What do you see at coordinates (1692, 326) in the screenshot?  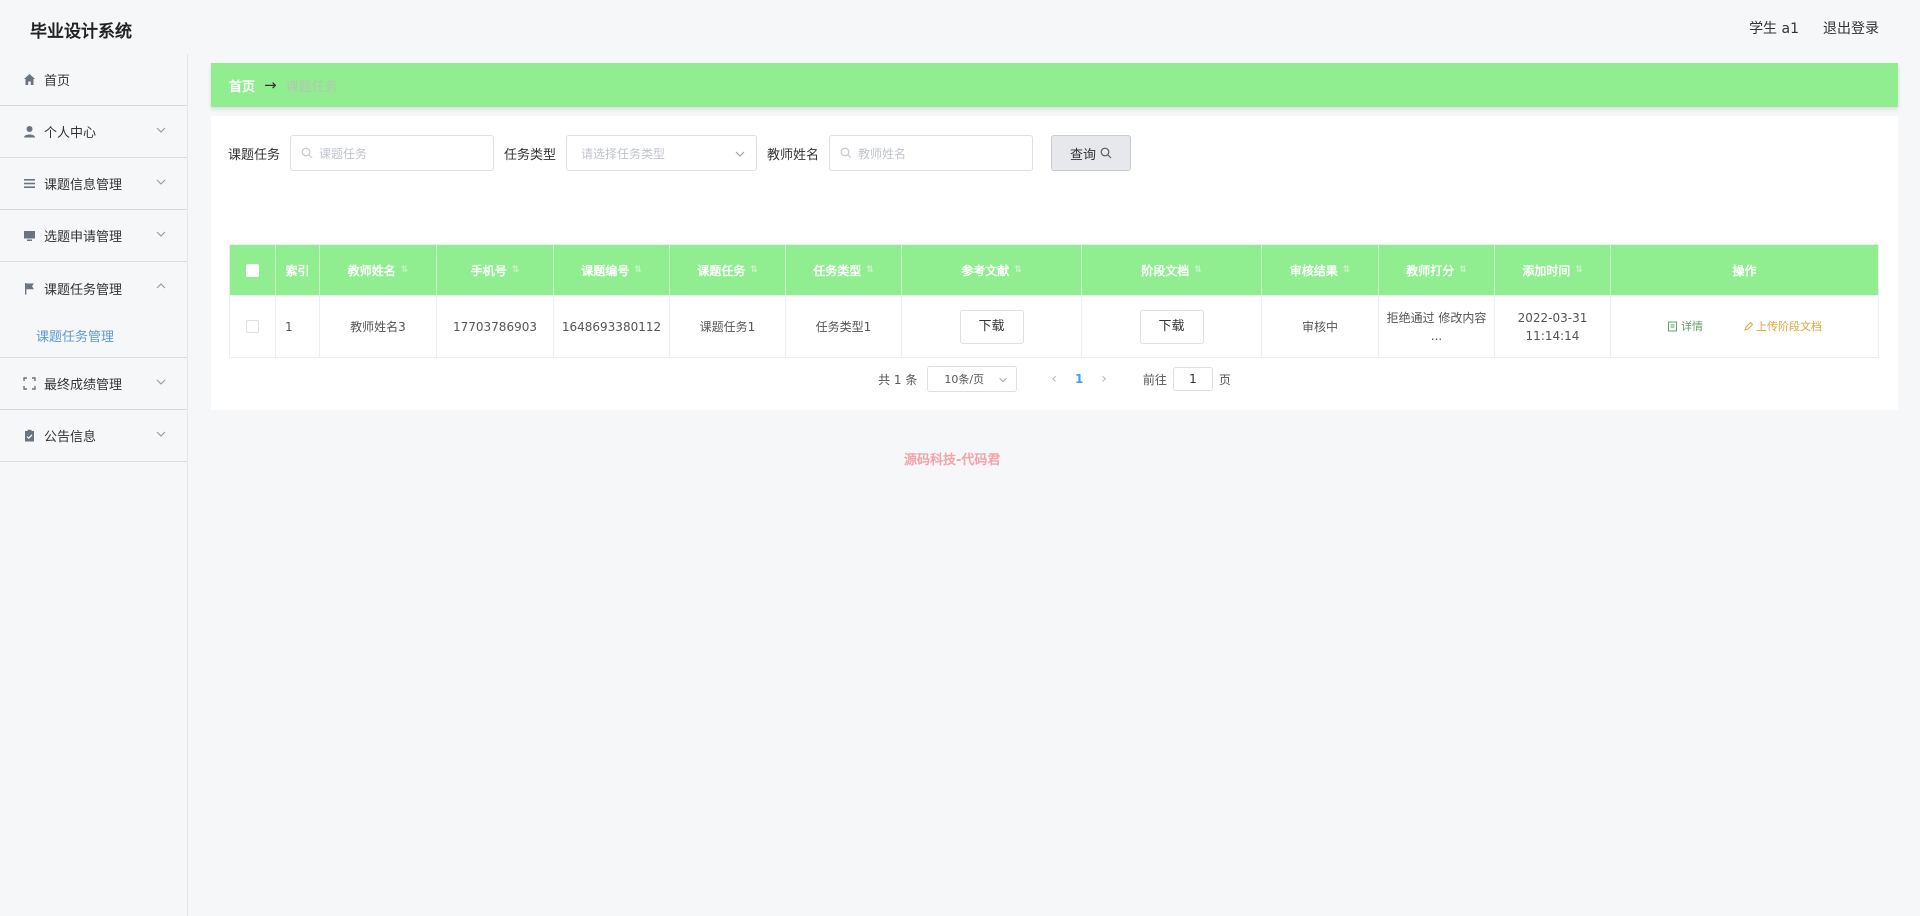 I see `detail-label: 详情` at bounding box center [1692, 326].